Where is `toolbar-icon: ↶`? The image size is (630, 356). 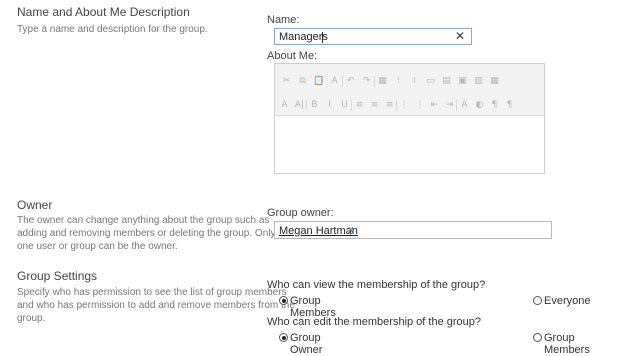
toolbar-icon: ↶ is located at coordinates (350, 81).